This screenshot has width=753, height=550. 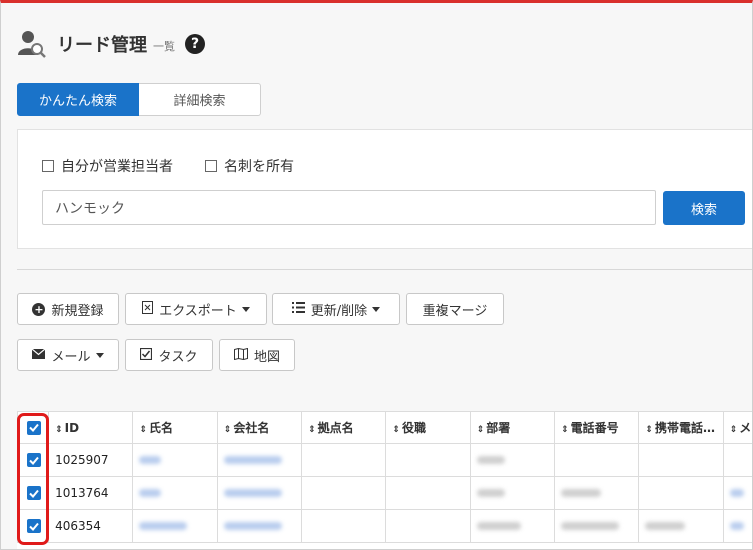 What do you see at coordinates (39, 355) in the screenshot?
I see `envelope-icon` at bounding box center [39, 355].